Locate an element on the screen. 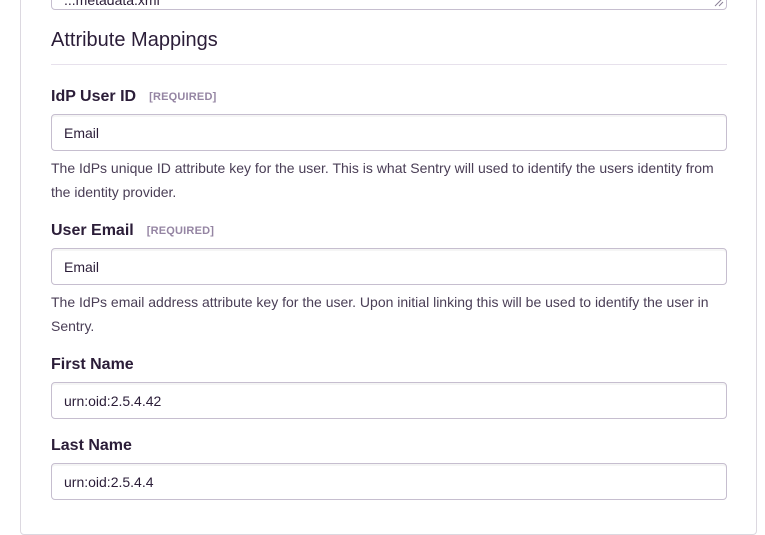  idp-user-id-label-text: IdP User ID is located at coordinates (94, 96).